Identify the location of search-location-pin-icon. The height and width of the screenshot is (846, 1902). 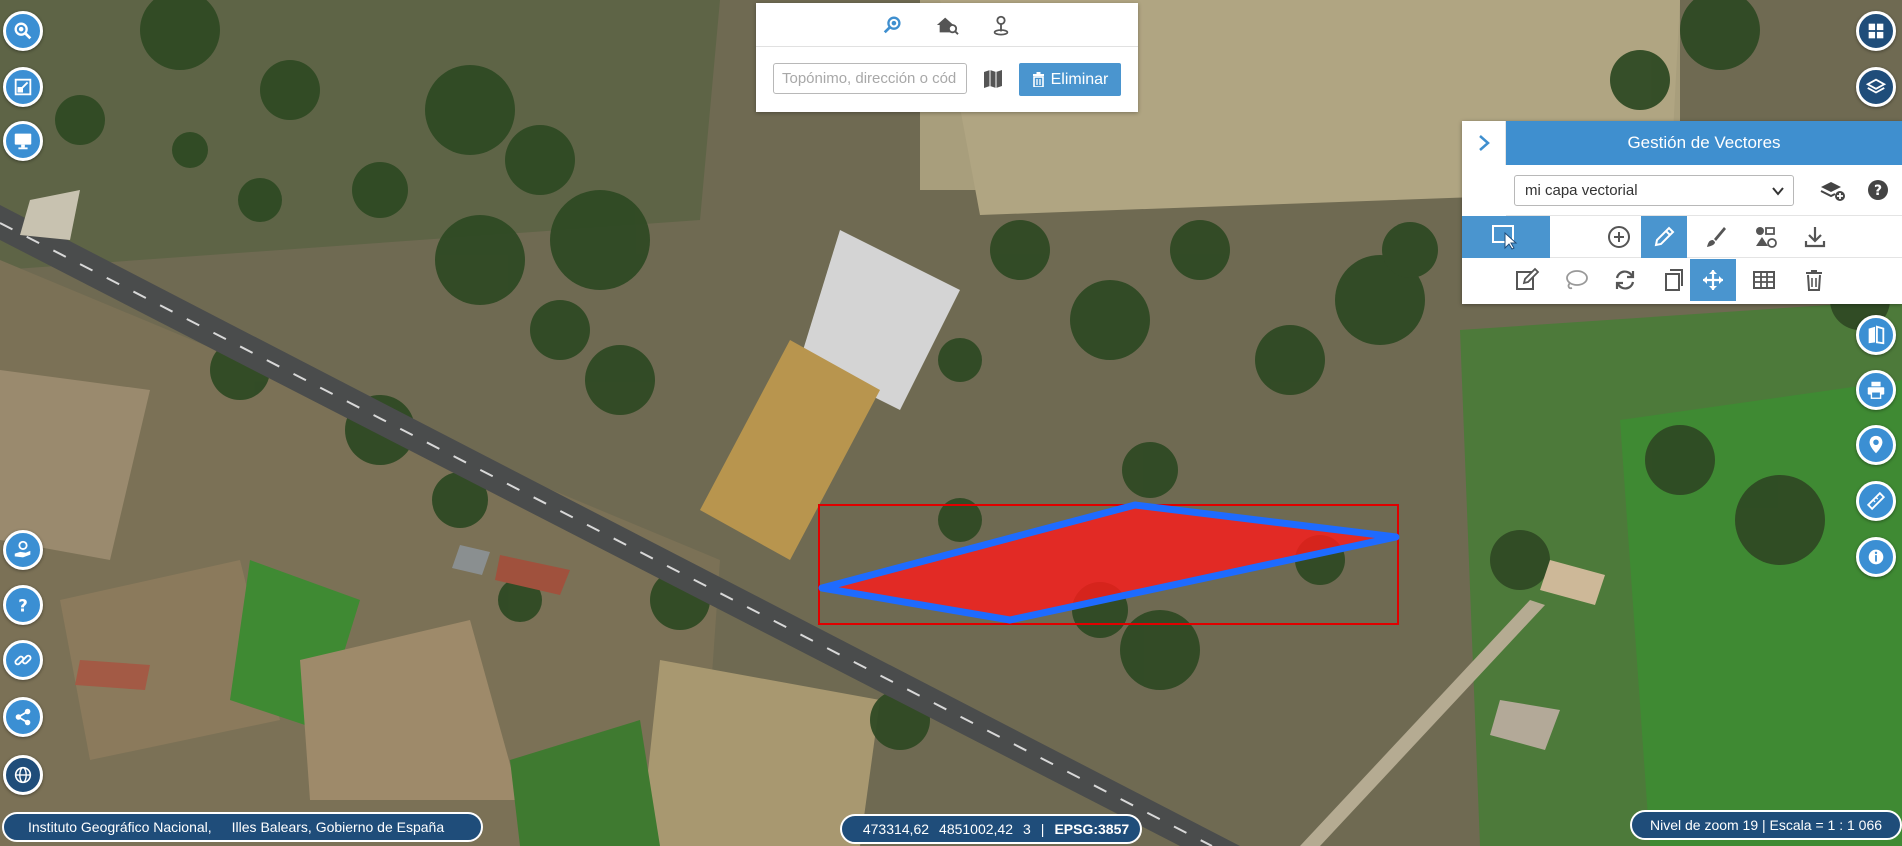
(1001, 25).